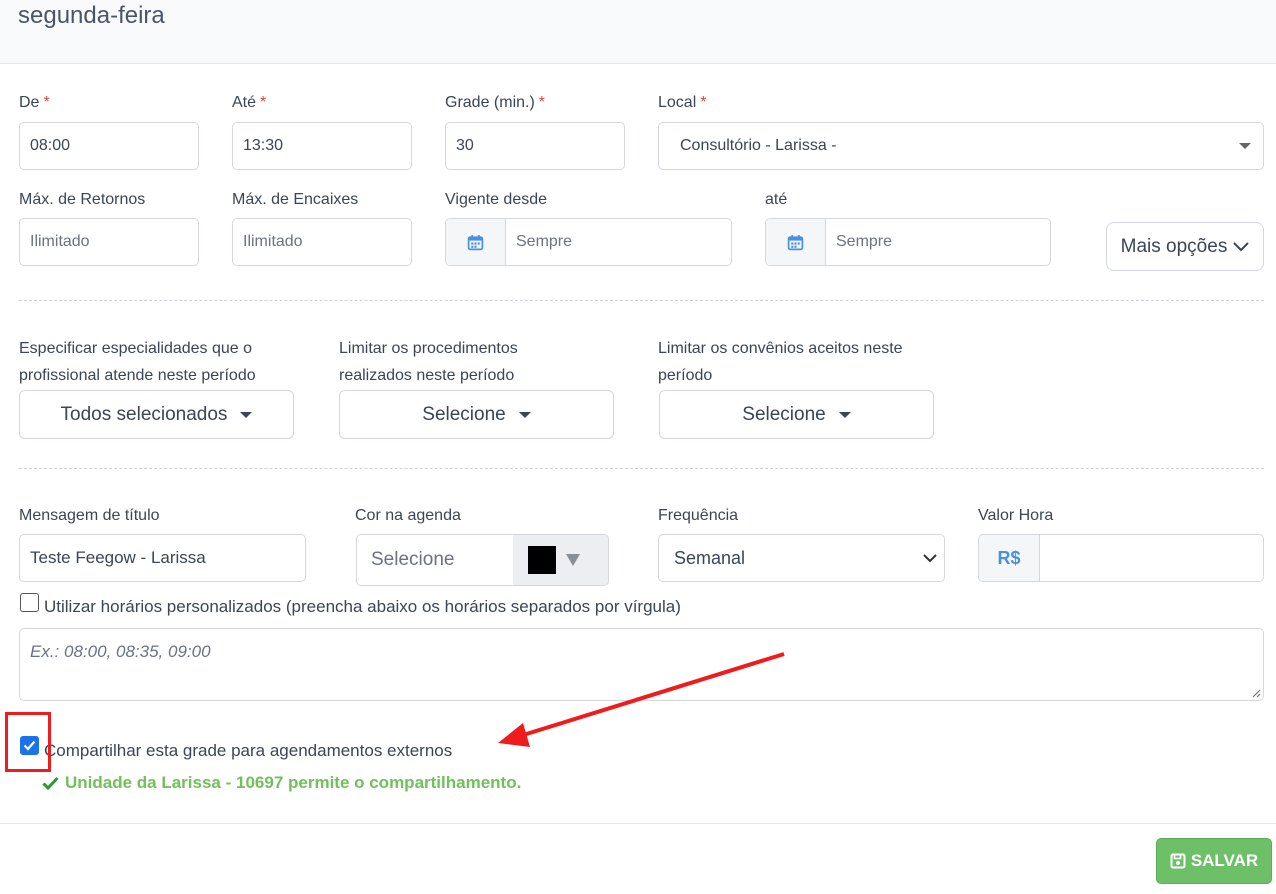 The image size is (1276, 894). Describe the element at coordinates (542, 560) in the screenshot. I see `color-swatch` at that location.